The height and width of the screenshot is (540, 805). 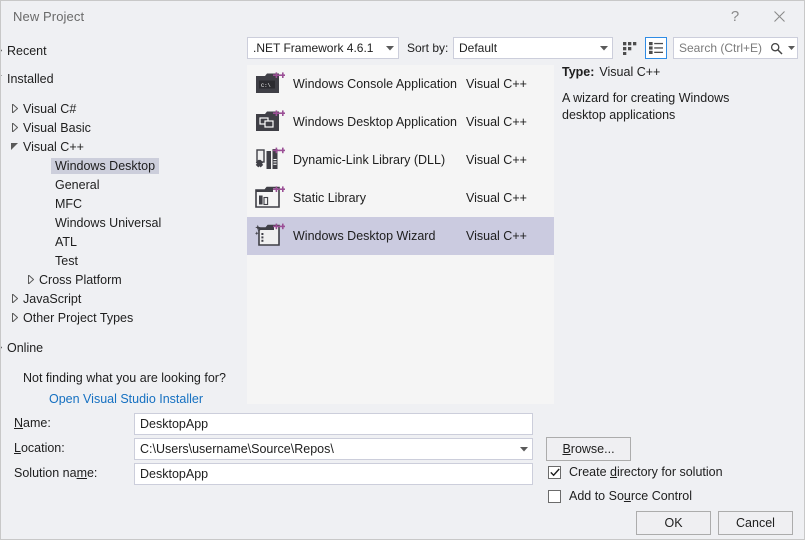 What do you see at coordinates (375, 122) in the screenshot?
I see `template-name: Windows Desktop Application` at bounding box center [375, 122].